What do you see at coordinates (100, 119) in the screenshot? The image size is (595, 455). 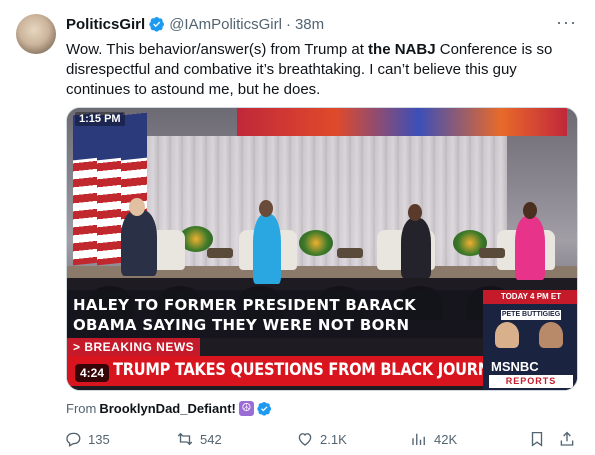 I see `clock-overlay: 1:15 PM` at bounding box center [100, 119].